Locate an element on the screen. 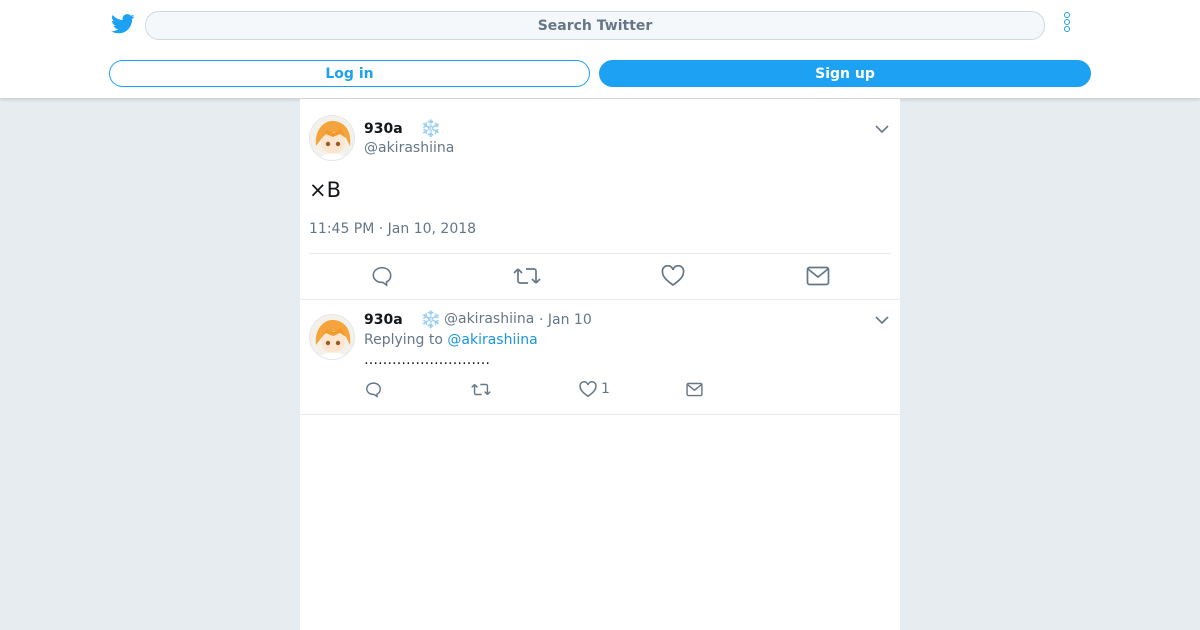 The height and width of the screenshot is (630, 1200). search-input: Search Twitter is located at coordinates (595, 25).